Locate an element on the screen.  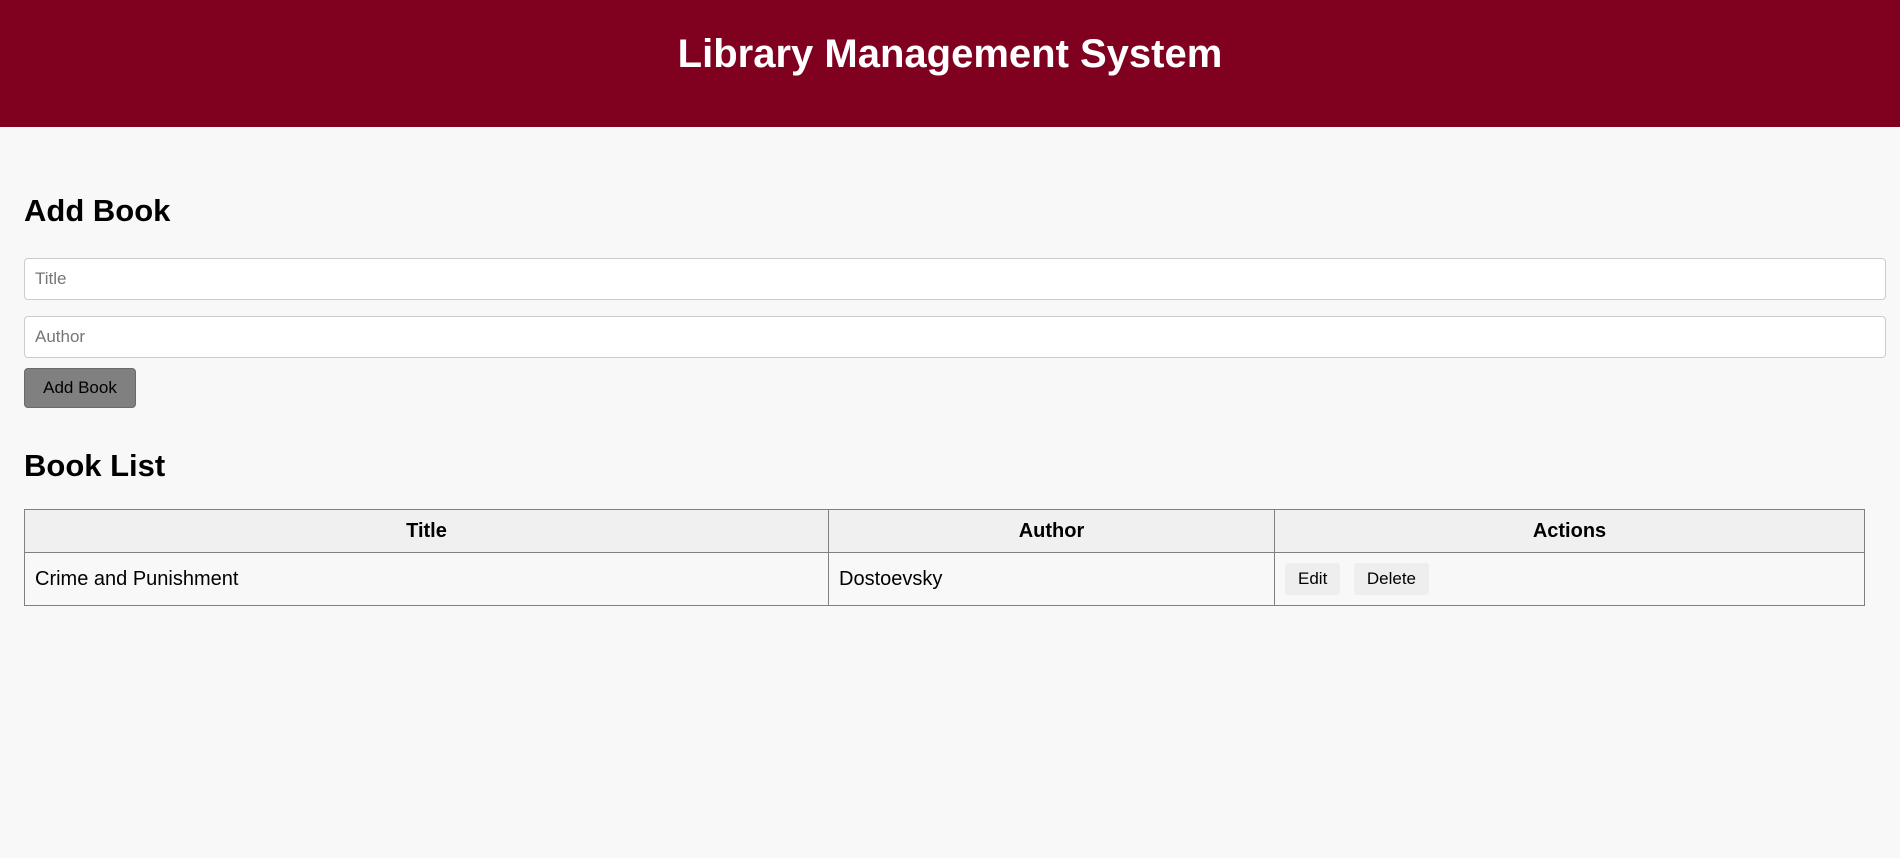
book-title-cell: Crime and Punishment is located at coordinates (426, 579).